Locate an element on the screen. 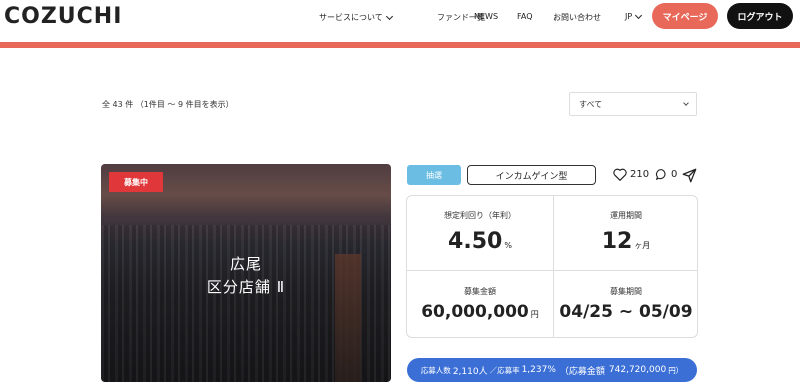 Image resolution: width=800 pixels, height=388 pixels. summary-sep: ／応募率 is located at coordinates (504, 370).